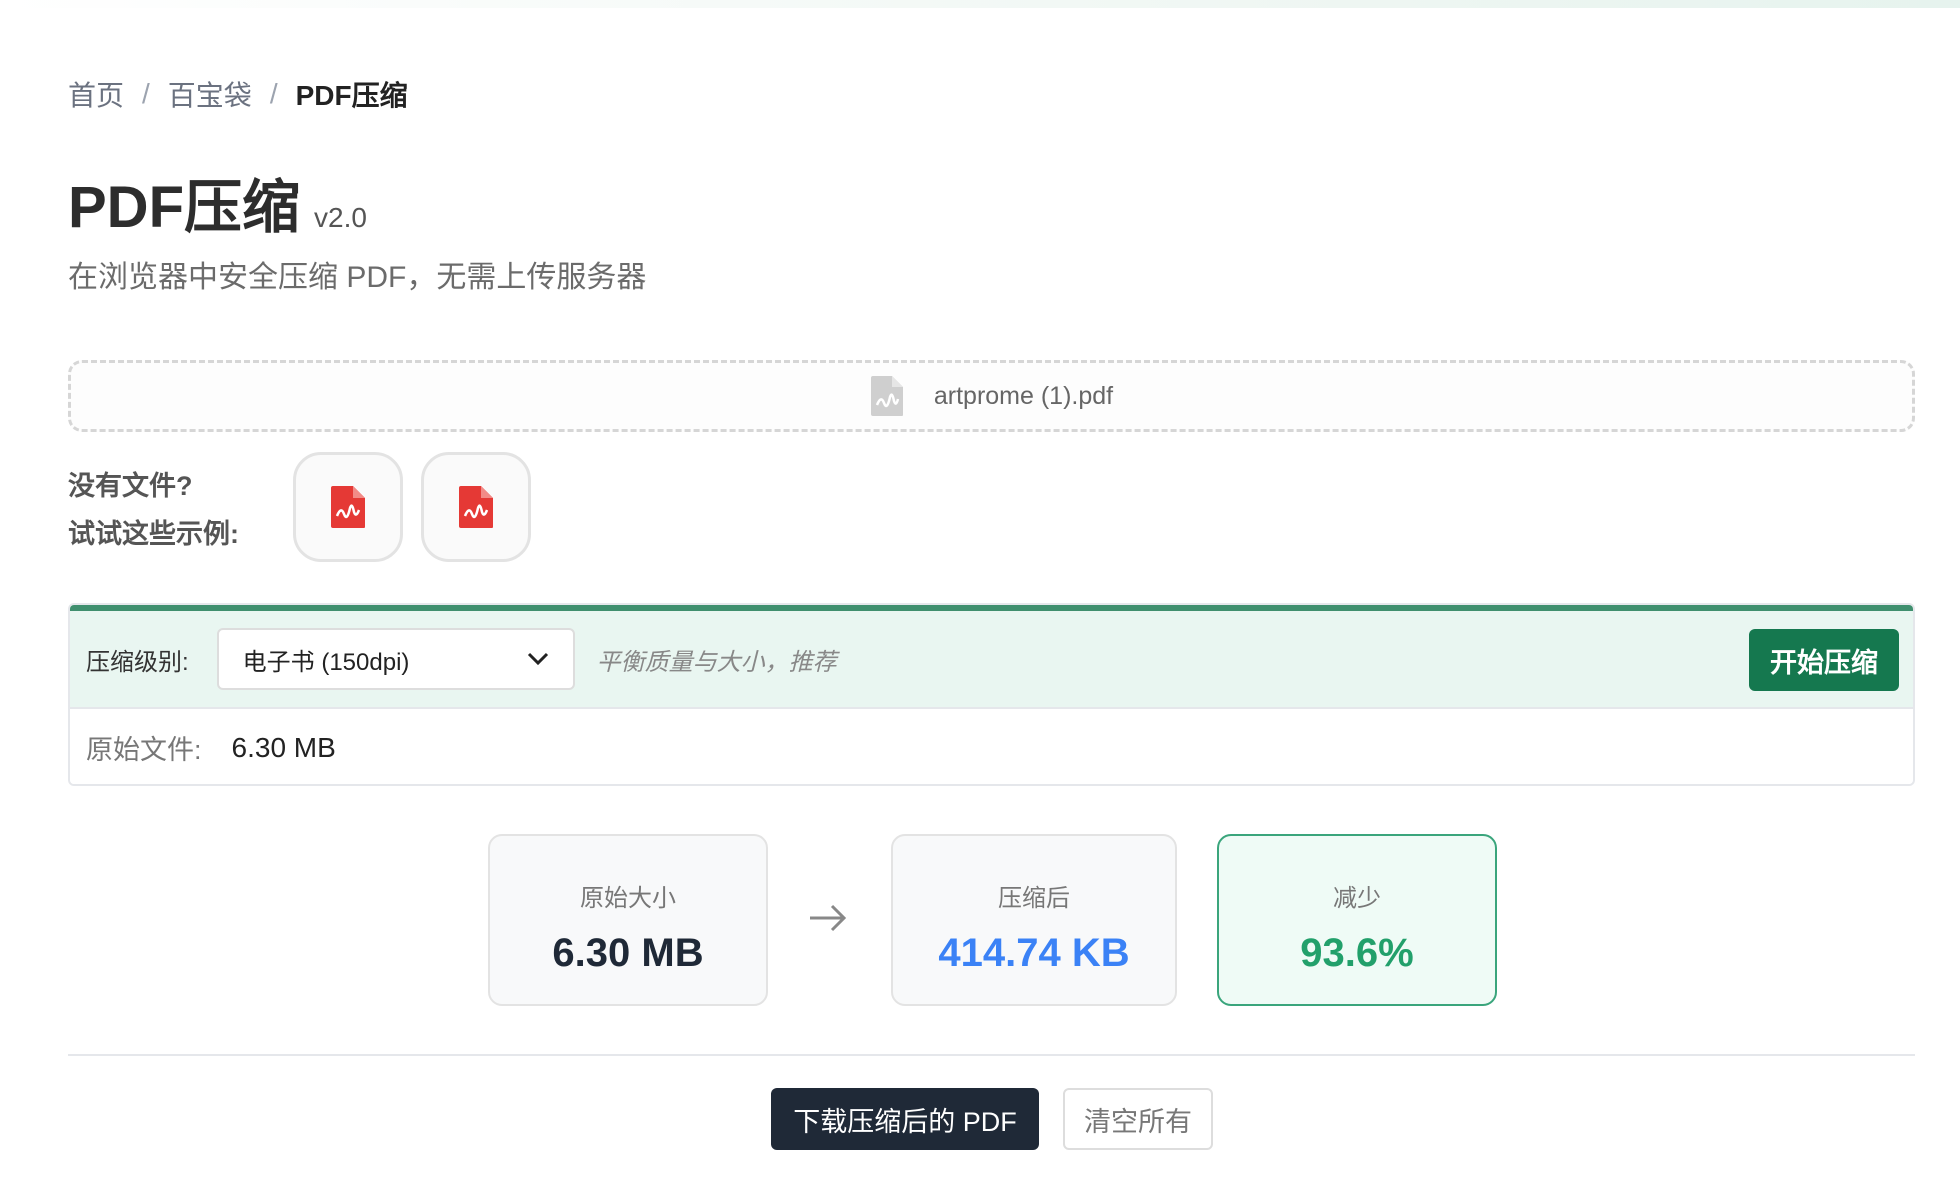  I want to click on chevron-down-icon, so click(537, 659).